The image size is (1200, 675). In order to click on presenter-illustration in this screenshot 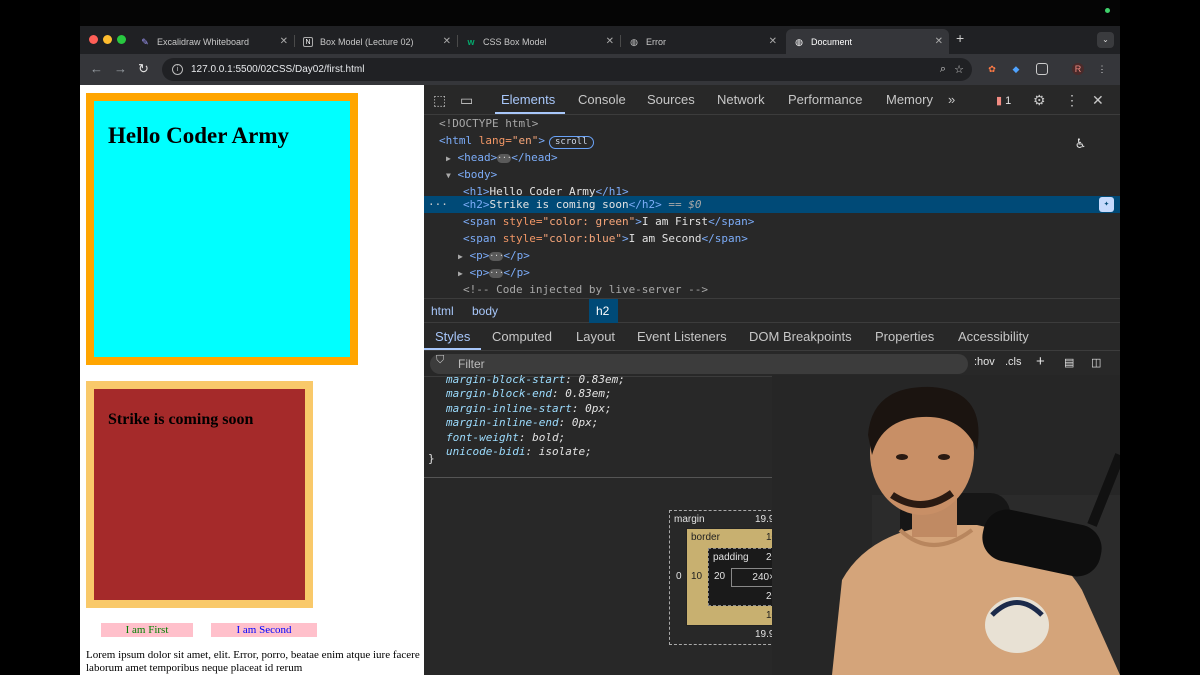, I will do `click(946, 525)`.